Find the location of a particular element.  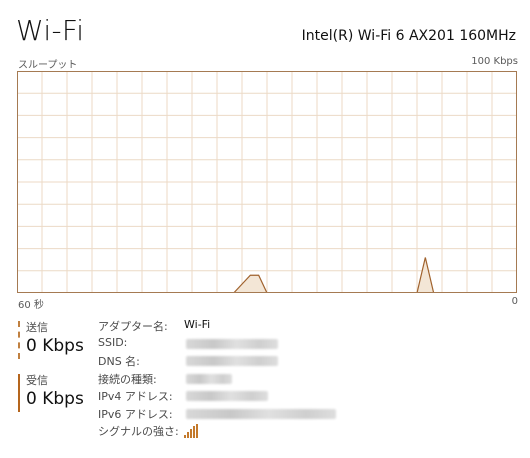

send-legend-marker is located at coordinates (19, 340).